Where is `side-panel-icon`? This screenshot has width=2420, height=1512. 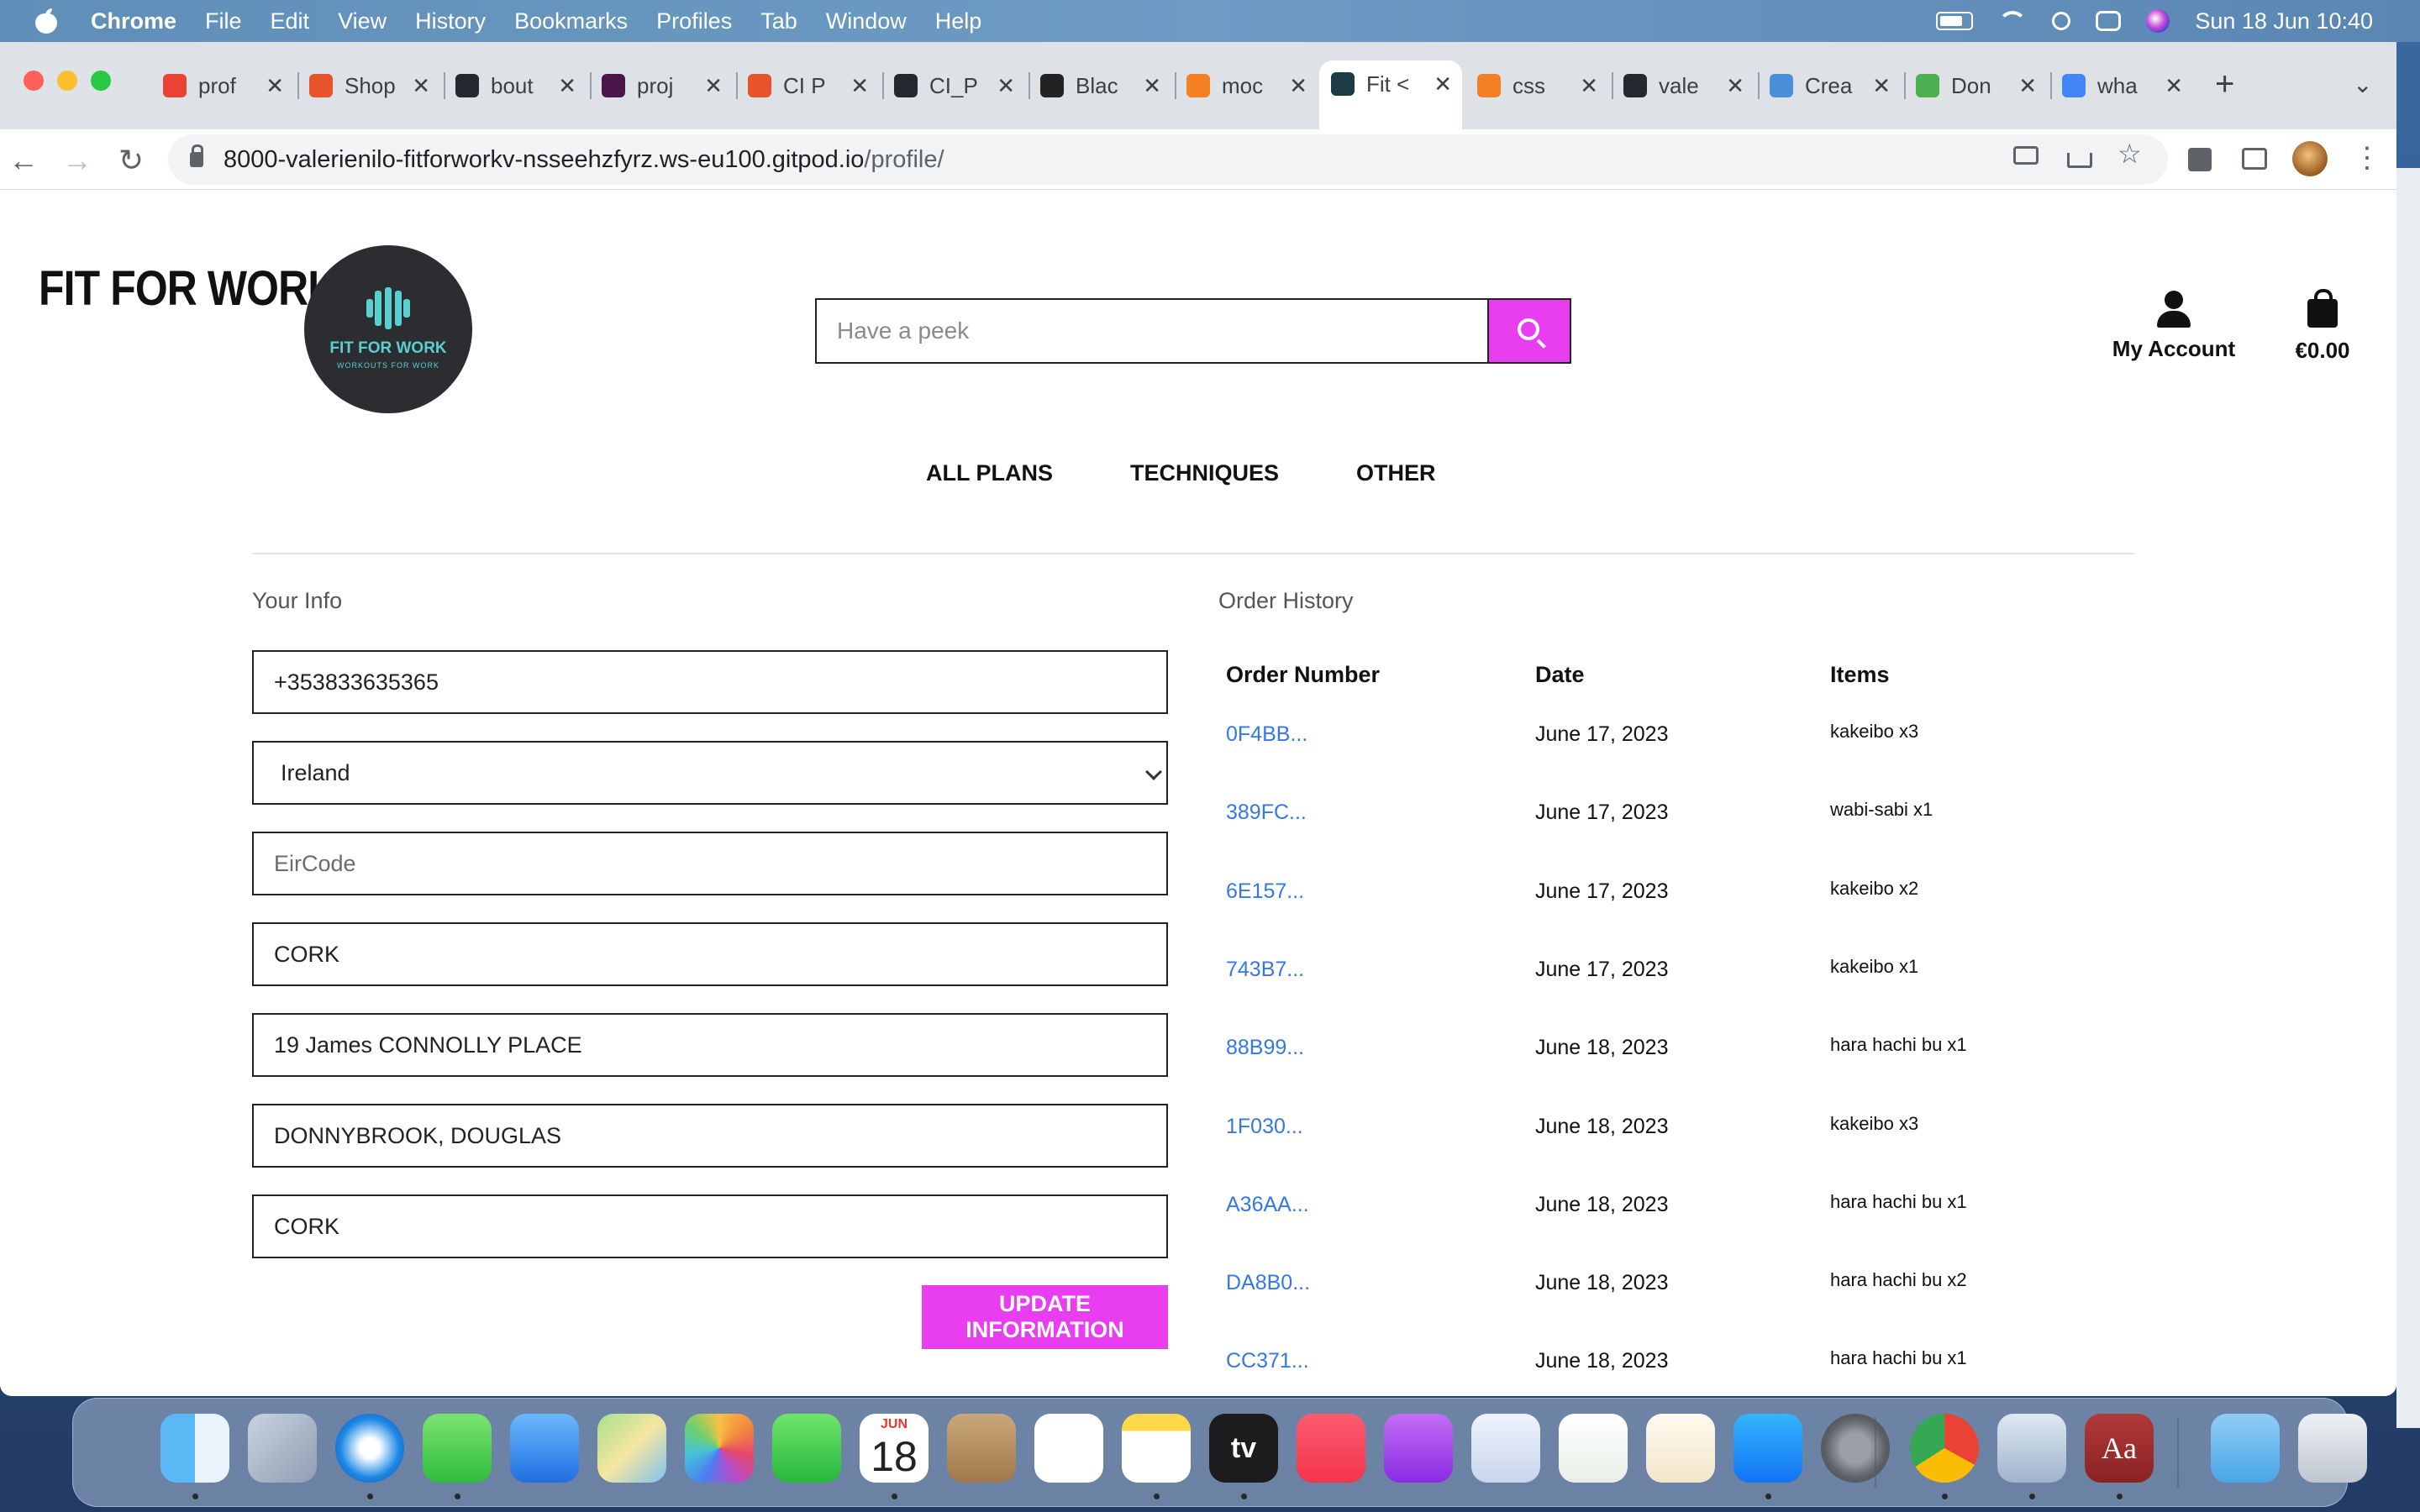
side-panel-icon is located at coordinates (2254, 159).